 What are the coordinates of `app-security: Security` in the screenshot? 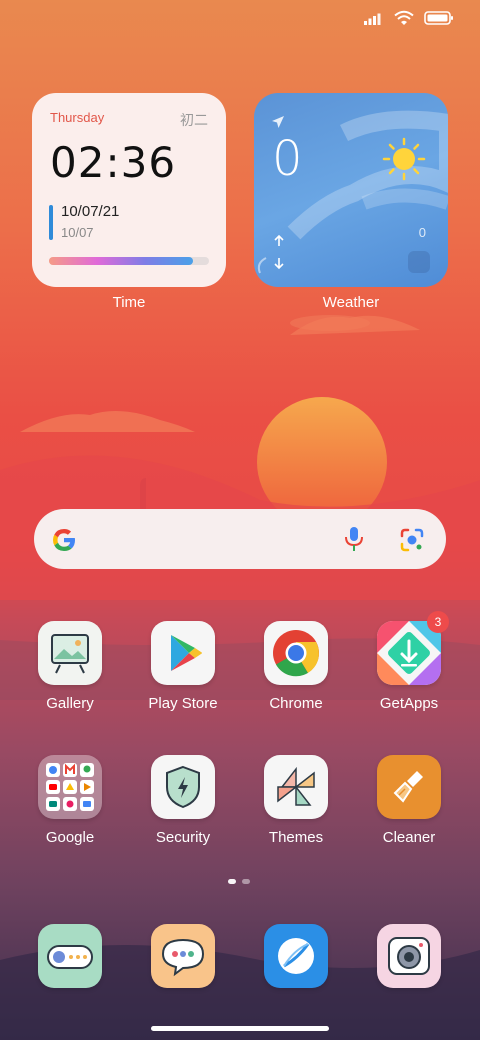 It's located at (183, 800).